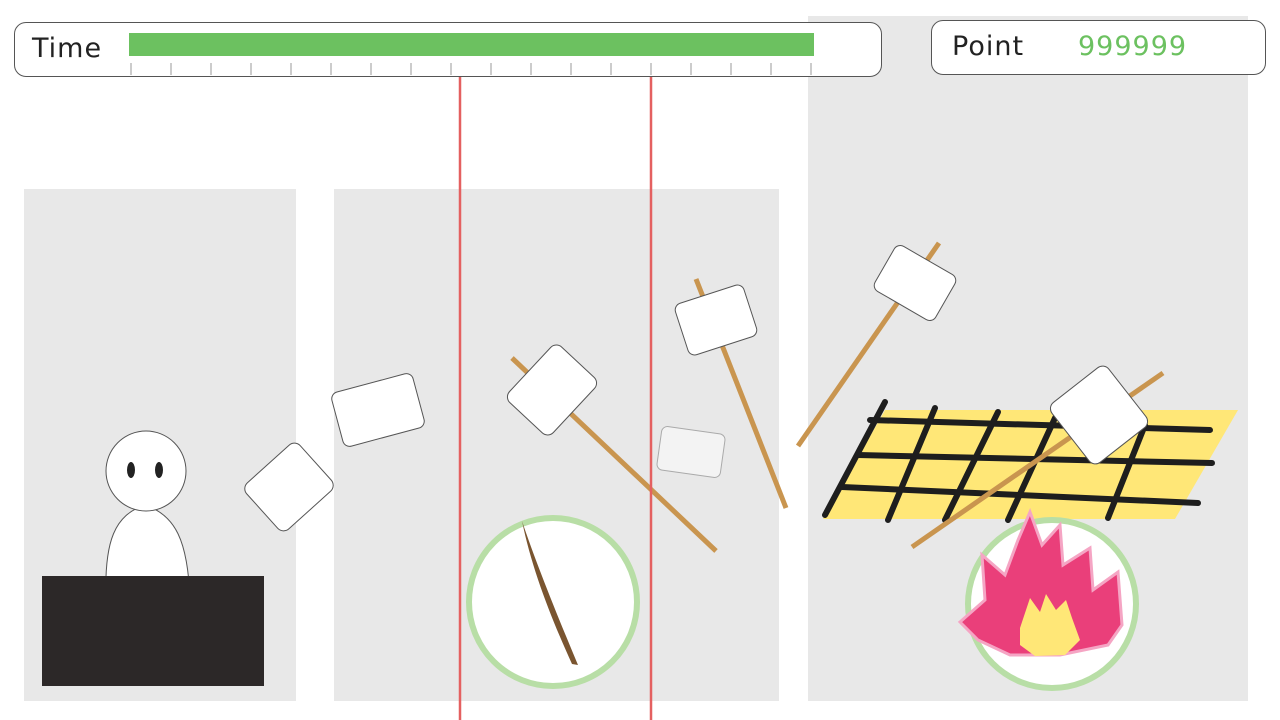  I want to click on time-box: Time, so click(448, 49).